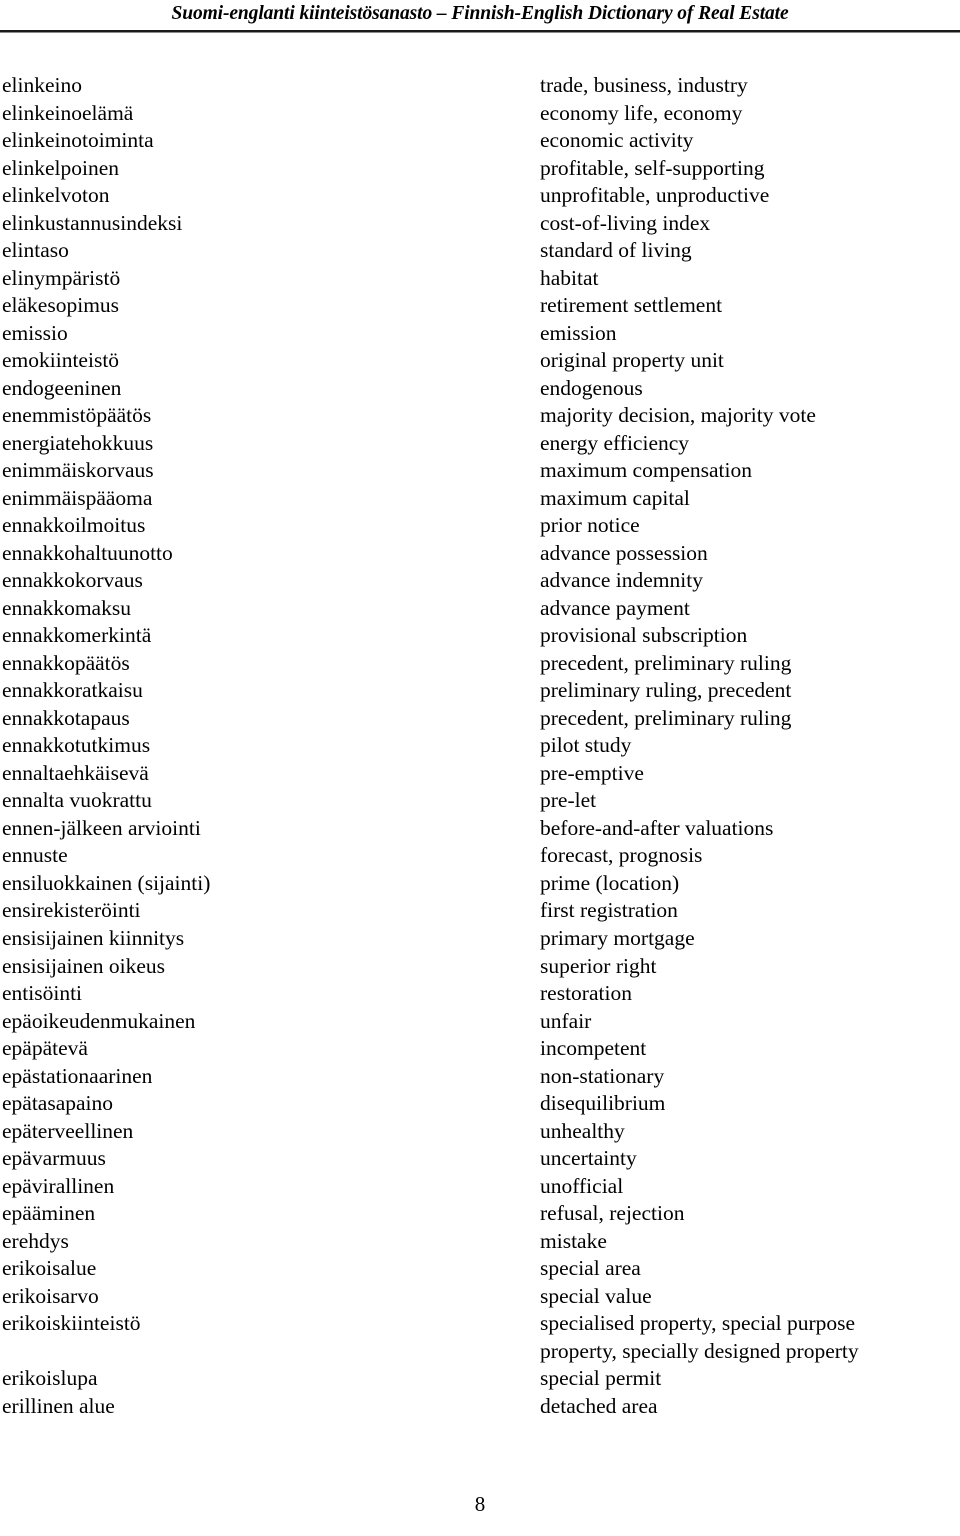 The width and height of the screenshot is (960, 1536). What do you see at coordinates (480, 1407) in the screenshot?
I see `glossary-entry-row: erillinen alue detached area` at bounding box center [480, 1407].